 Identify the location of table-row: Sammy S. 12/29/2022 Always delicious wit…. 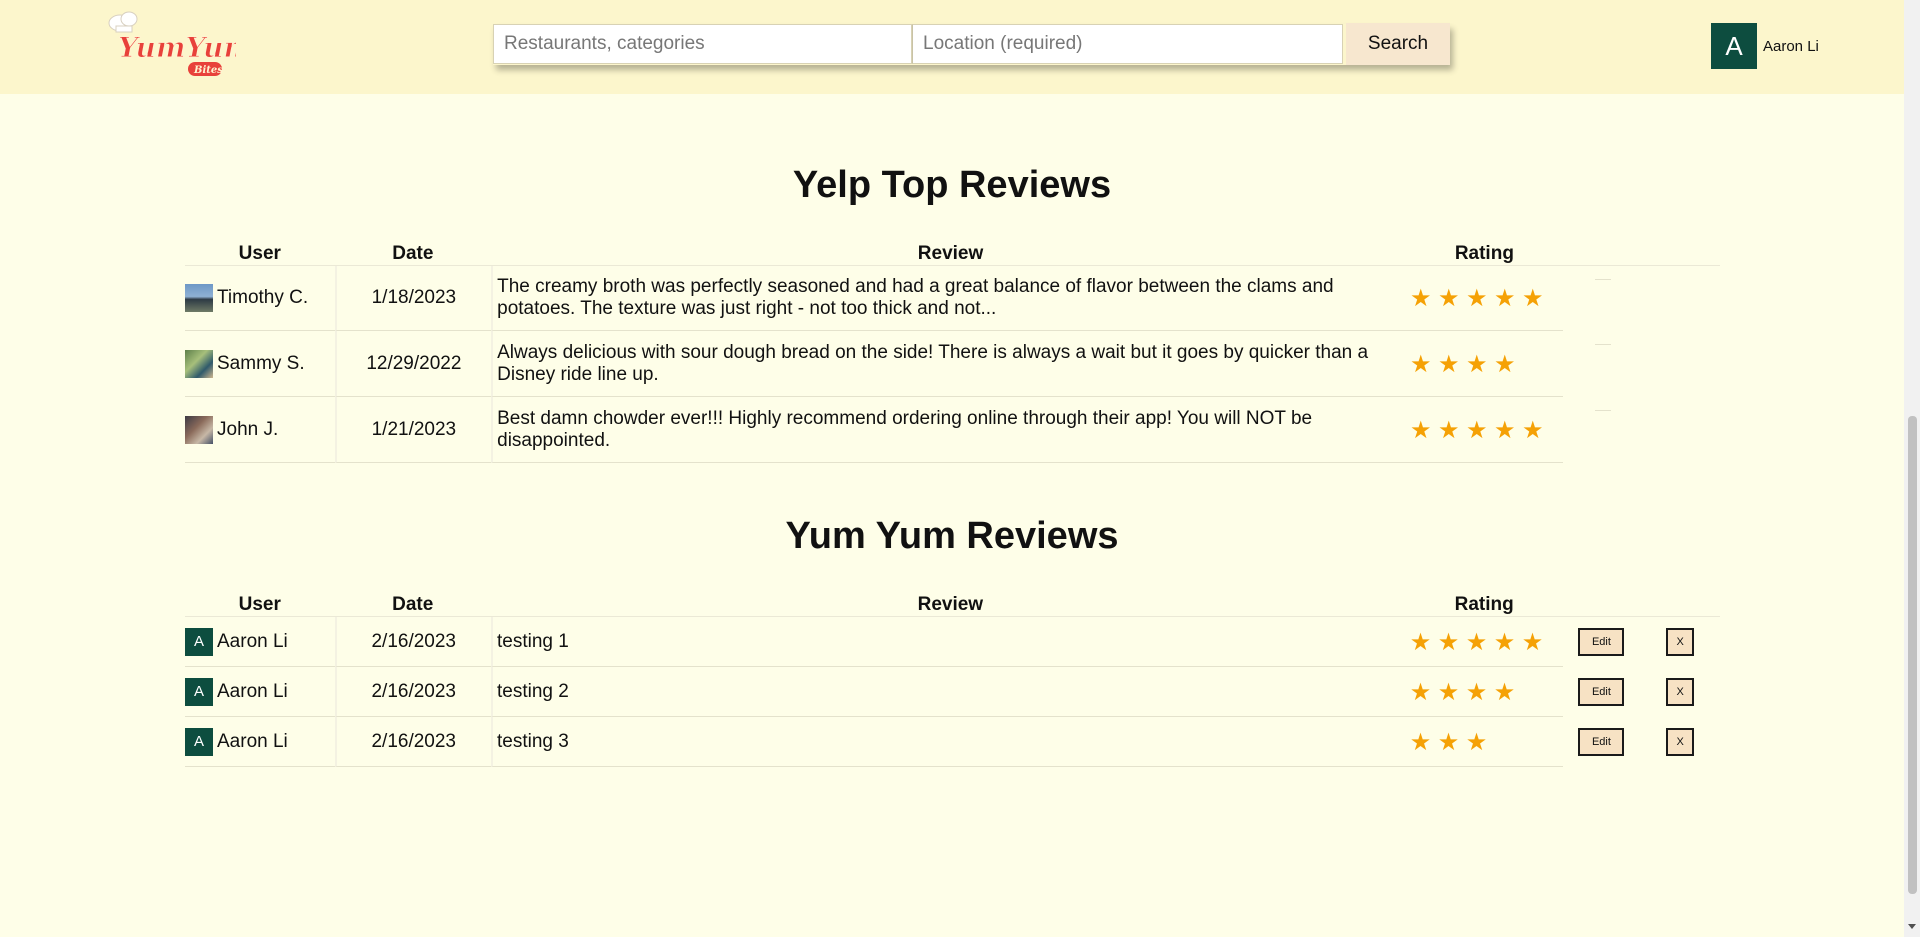
(952, 364).